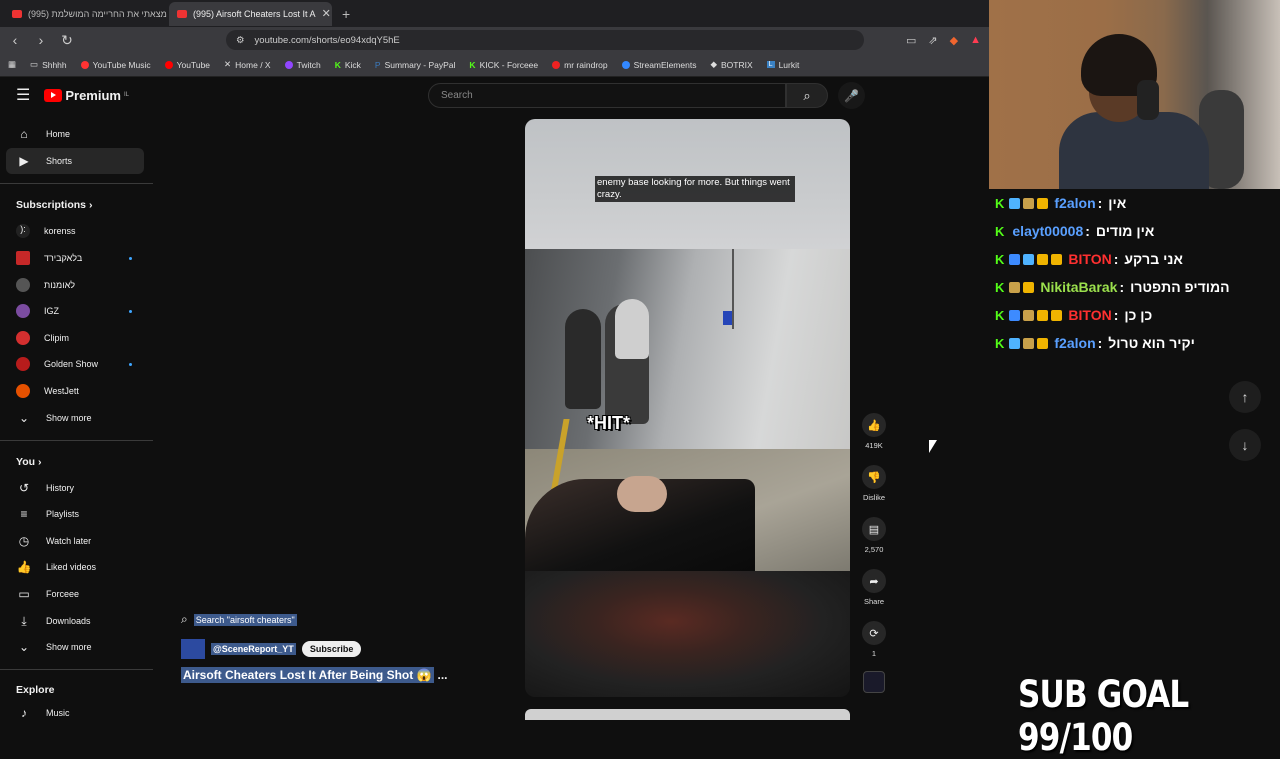  What do you see at coordinates (85, 14) in the screenshot?
I see `browser-tab-1: מצאתי את החריימה המושלמת (995)` at bounding box center [85, 14].